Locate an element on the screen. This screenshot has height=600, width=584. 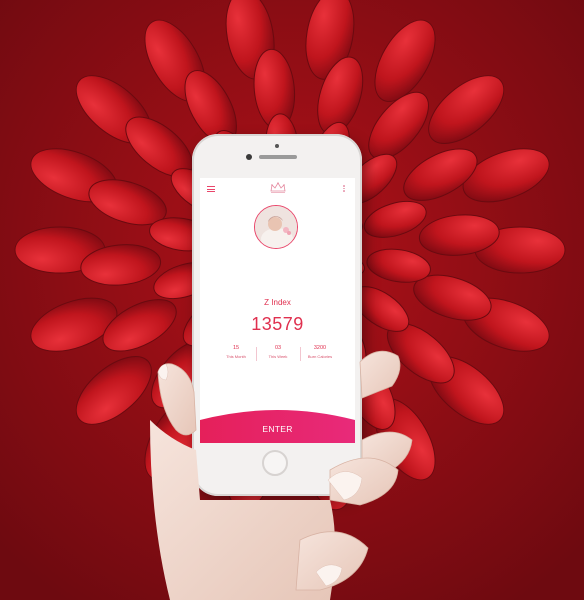
sensor-dot is located at coordinates (277, 146).